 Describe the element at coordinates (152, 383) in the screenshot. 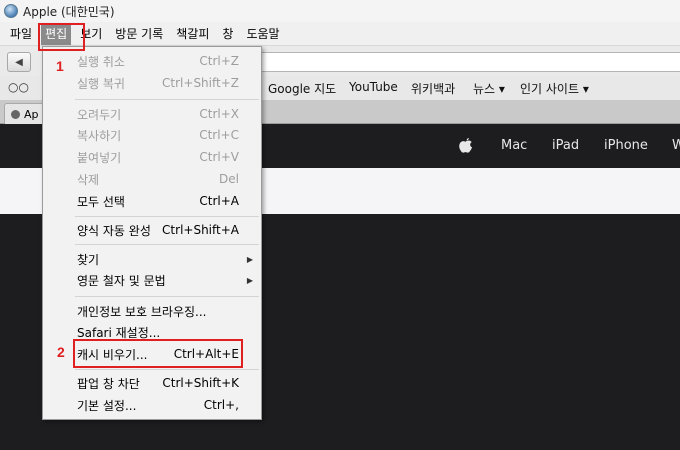

I see `menu-item-block-popups: 팝업 창 차단 Ctrl+Shift+K` at that location.